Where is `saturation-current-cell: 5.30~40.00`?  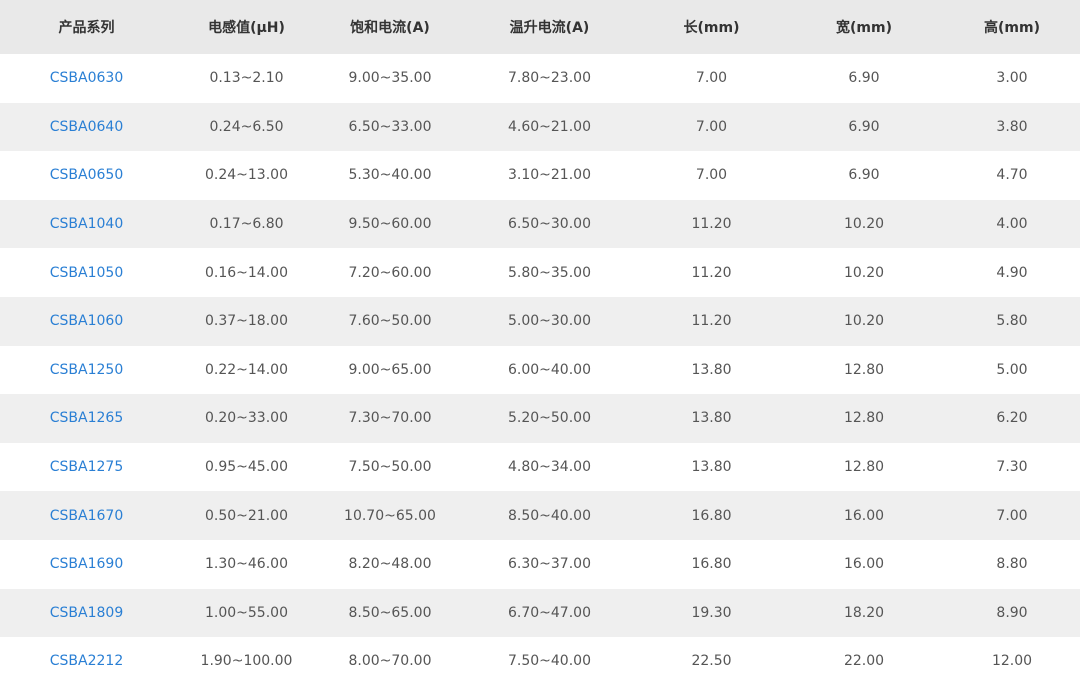 saturation-current-cell: 5.30~40.00 is located at coordinates (390, 175).